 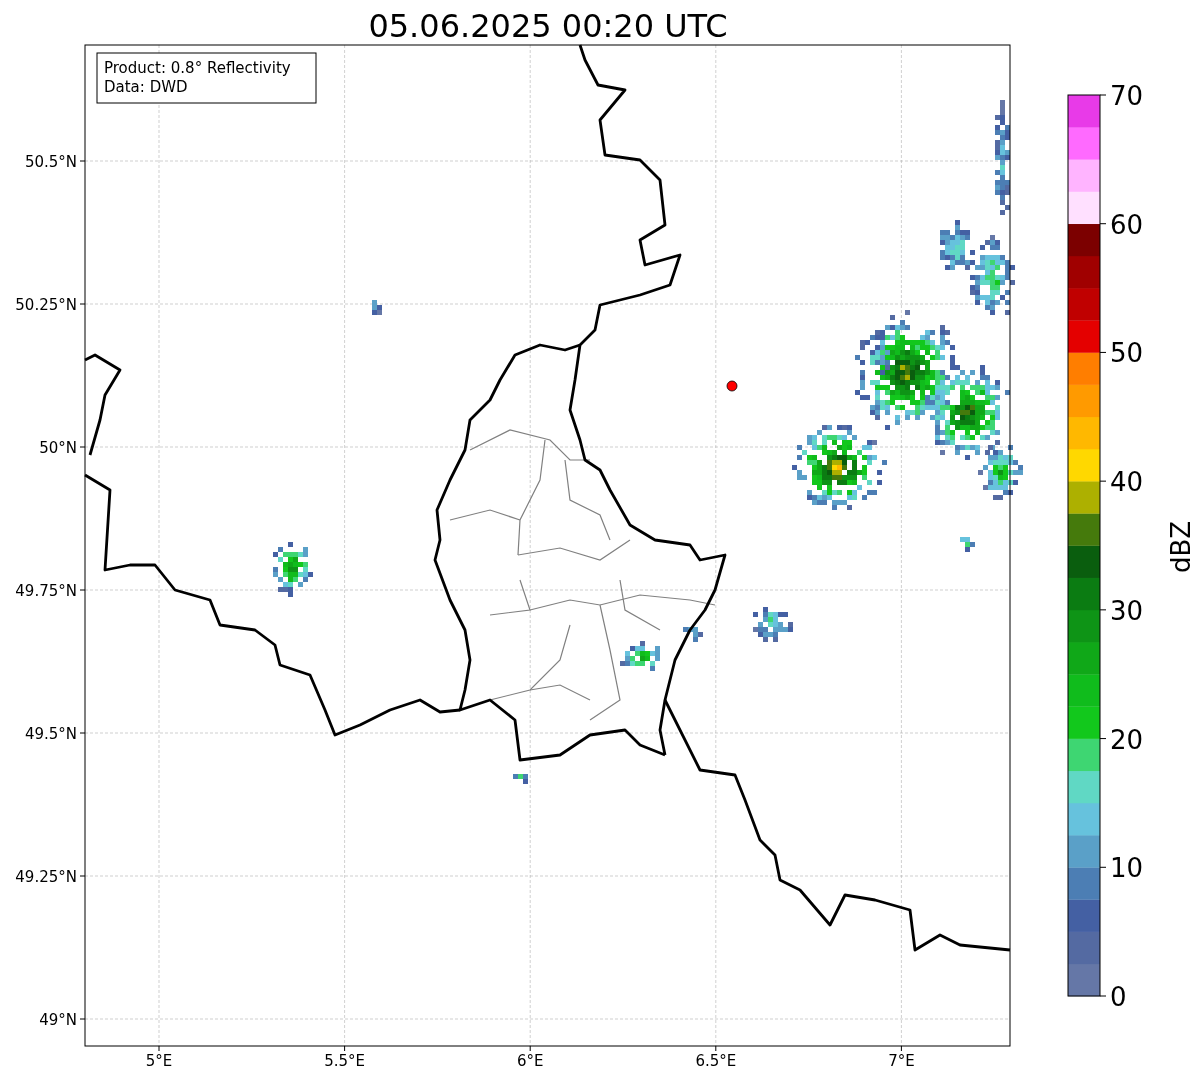 I want to click on y-tick-label: 50°N, so click(x=58, y=448).